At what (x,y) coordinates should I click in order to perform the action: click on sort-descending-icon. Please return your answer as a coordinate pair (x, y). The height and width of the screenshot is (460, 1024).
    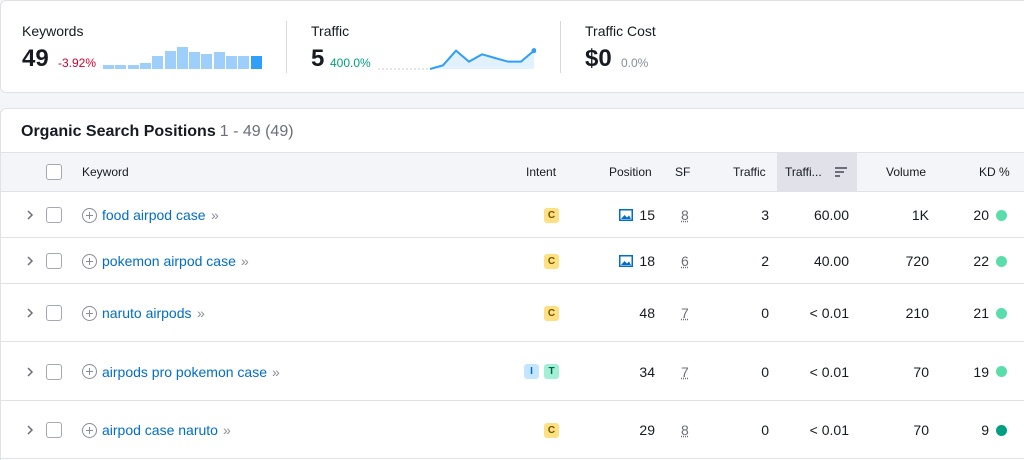
    Looking at the image, I should click on (841, 172).